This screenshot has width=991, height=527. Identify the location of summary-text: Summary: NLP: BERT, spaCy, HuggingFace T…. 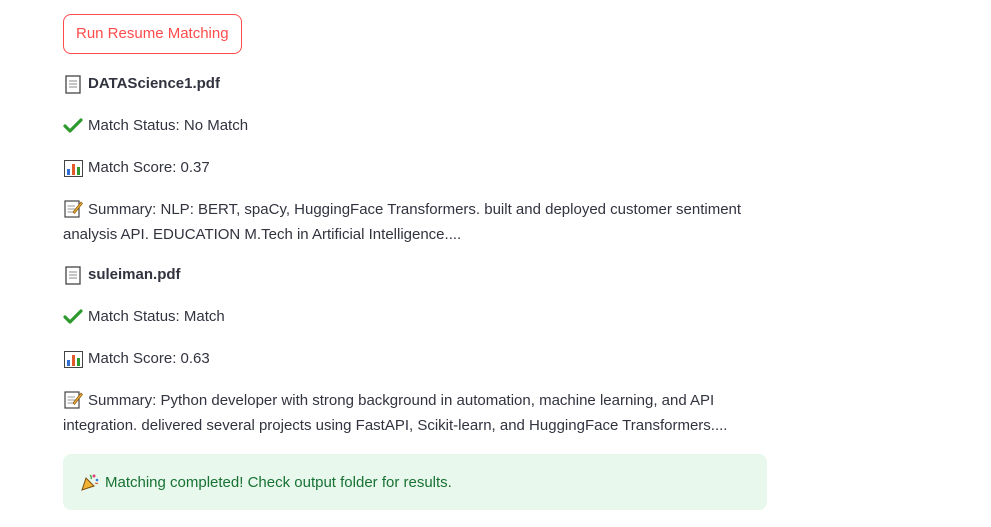
(402, 222).